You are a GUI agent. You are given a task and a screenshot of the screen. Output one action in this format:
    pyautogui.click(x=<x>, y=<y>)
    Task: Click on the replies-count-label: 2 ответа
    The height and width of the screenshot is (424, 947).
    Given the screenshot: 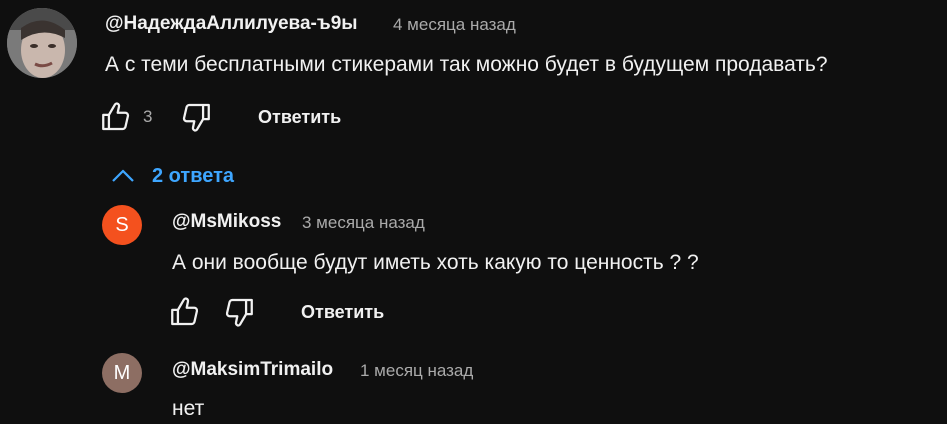 What is the action you would take?
    pyautogui.click(x=193, y=175)
    